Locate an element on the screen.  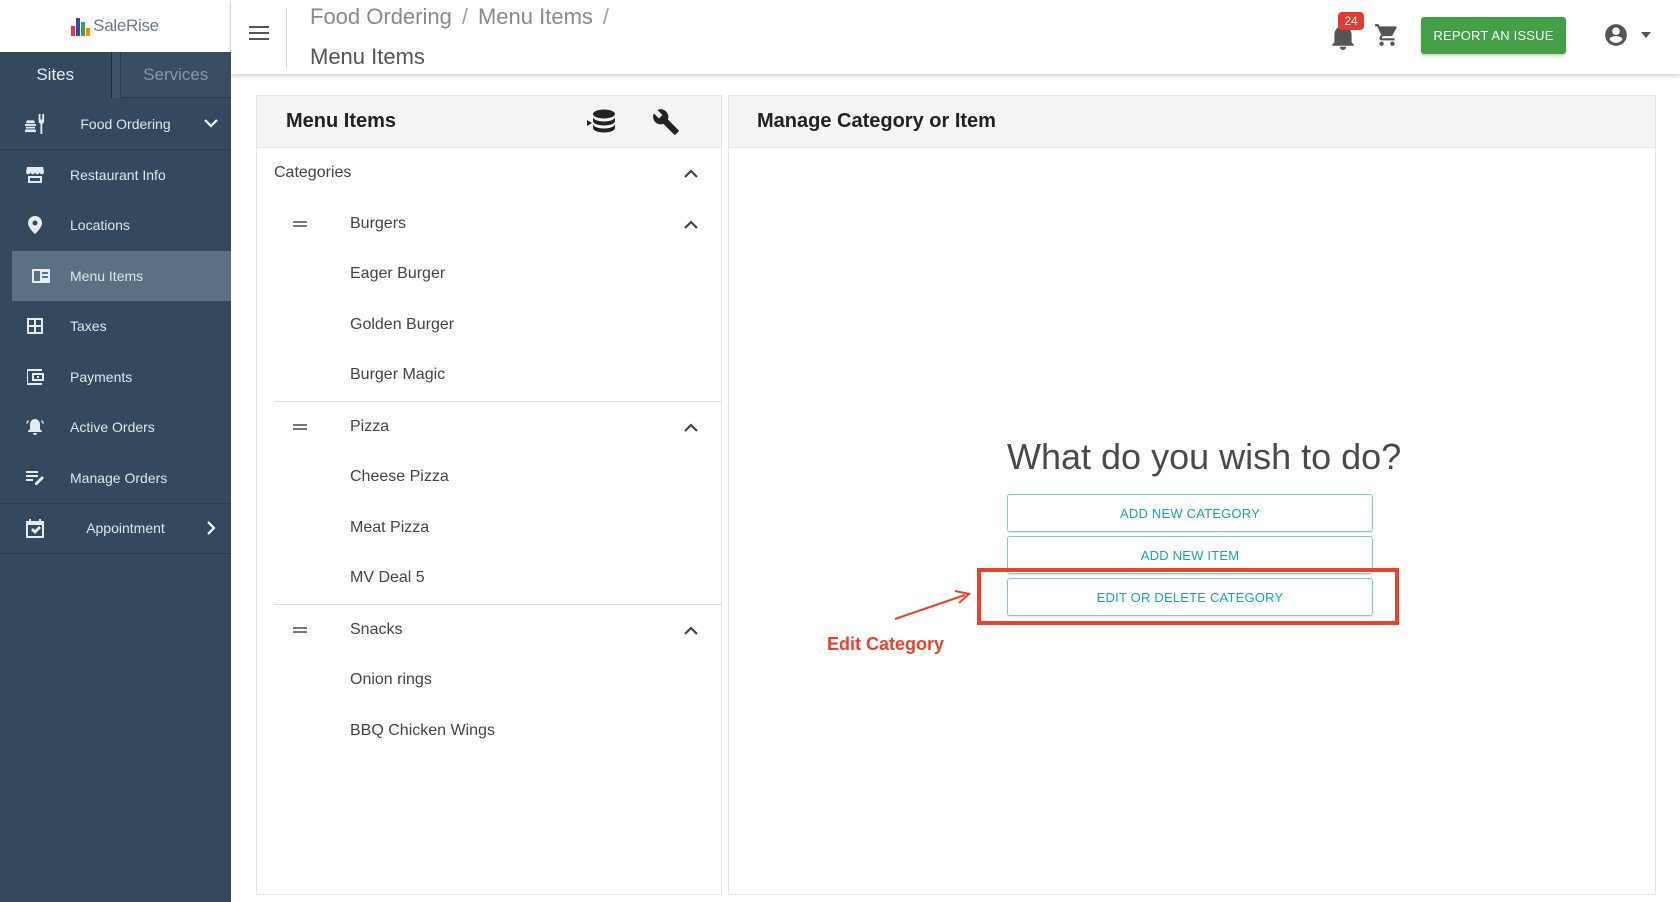
food-icon is located at coordinates (35, 123).